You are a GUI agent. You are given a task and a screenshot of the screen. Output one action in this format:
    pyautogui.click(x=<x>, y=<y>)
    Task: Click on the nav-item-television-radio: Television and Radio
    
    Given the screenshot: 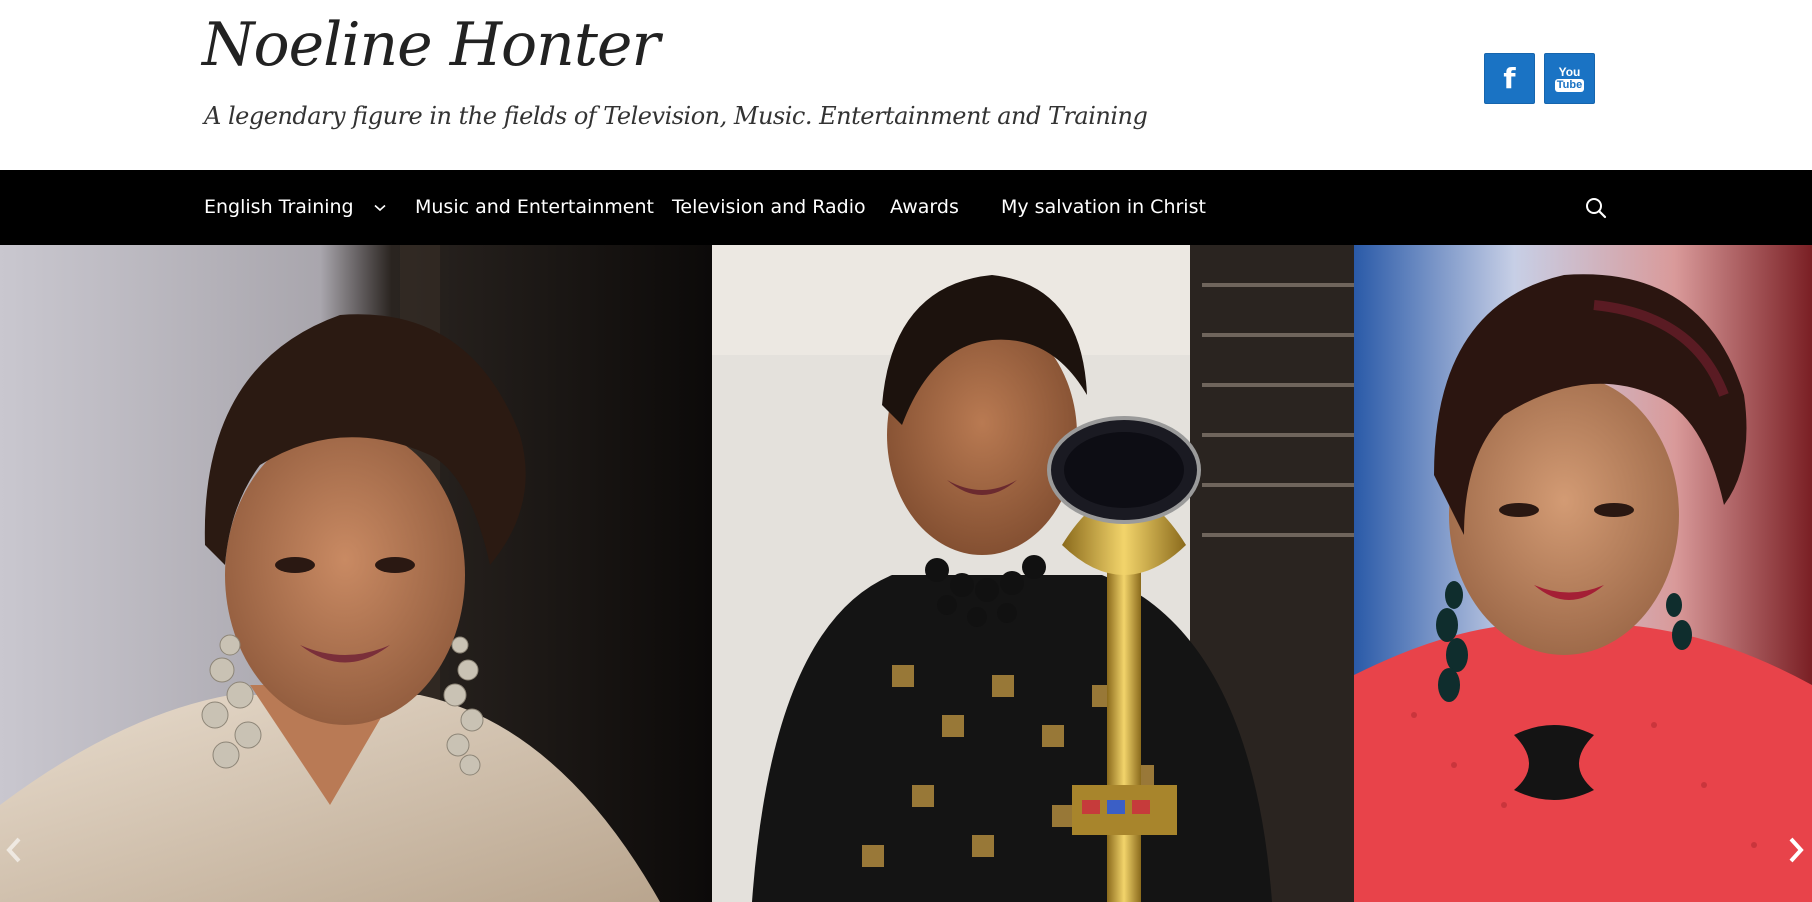 What is the action you would take?
    pyautogui.click(x=769, y=207)
    